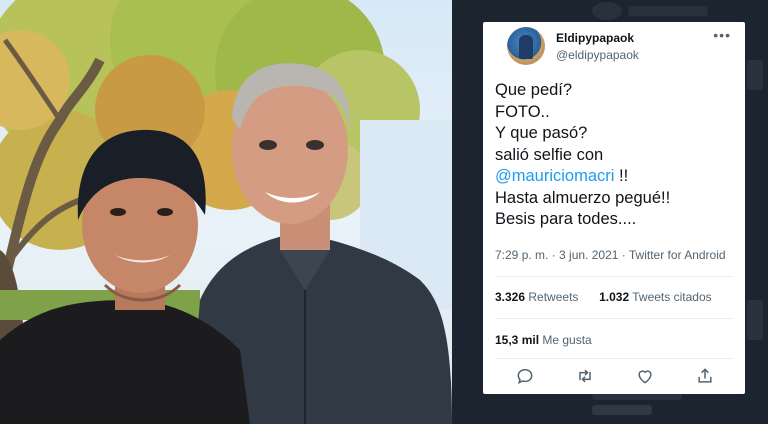 The height and width of the screenshot is (424, 768). Describe the element at coordinates (614, 297) in the screenshot. I see `quotes-count: 1.032` at that location.